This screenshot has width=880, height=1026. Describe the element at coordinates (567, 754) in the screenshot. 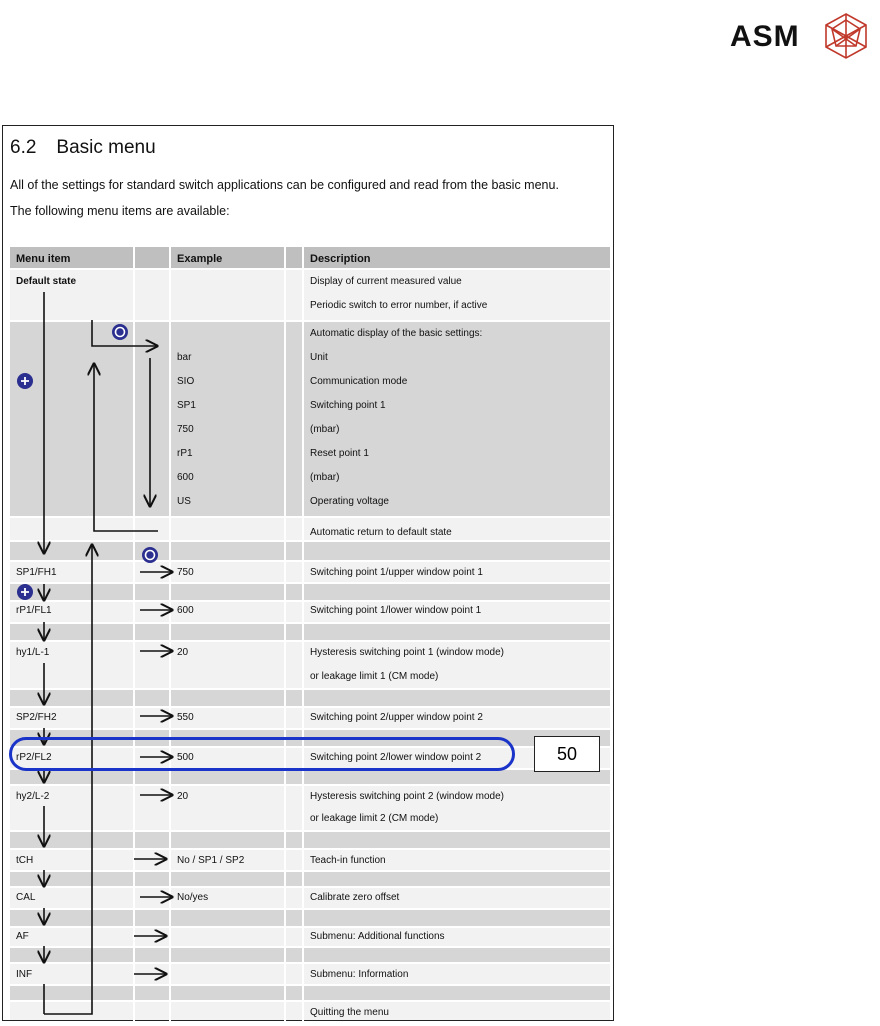

I see `page-number-box: 50` at that location.